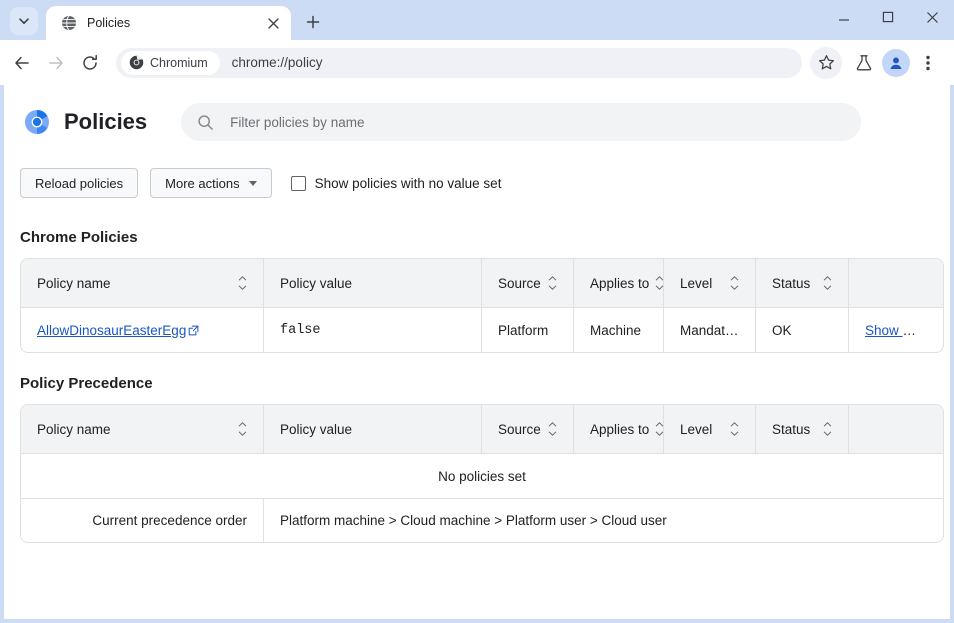  What do you see at coordinates (408, 183) in the screenshot?
I see `show-no-value-label: Show policies with no value set` at bounding box center [408, 183].